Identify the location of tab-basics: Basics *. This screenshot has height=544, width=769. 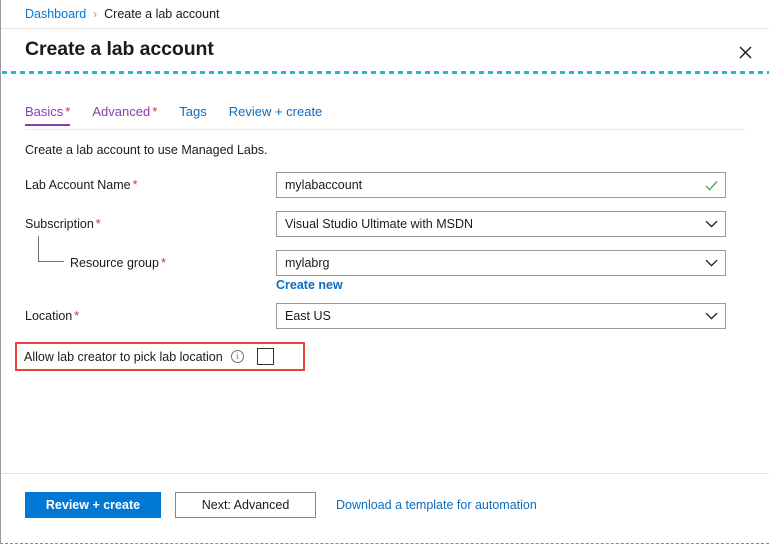
(53, 115).